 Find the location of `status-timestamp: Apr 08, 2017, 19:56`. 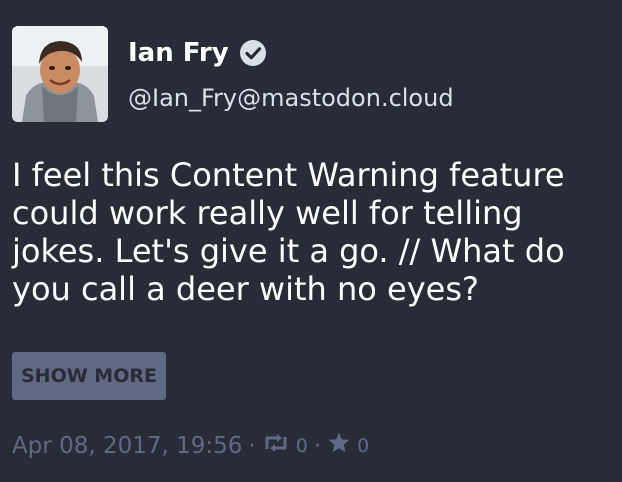

status-timestamp: Apr 08, 2017, 19:56 is located at coordinates (127, 446).